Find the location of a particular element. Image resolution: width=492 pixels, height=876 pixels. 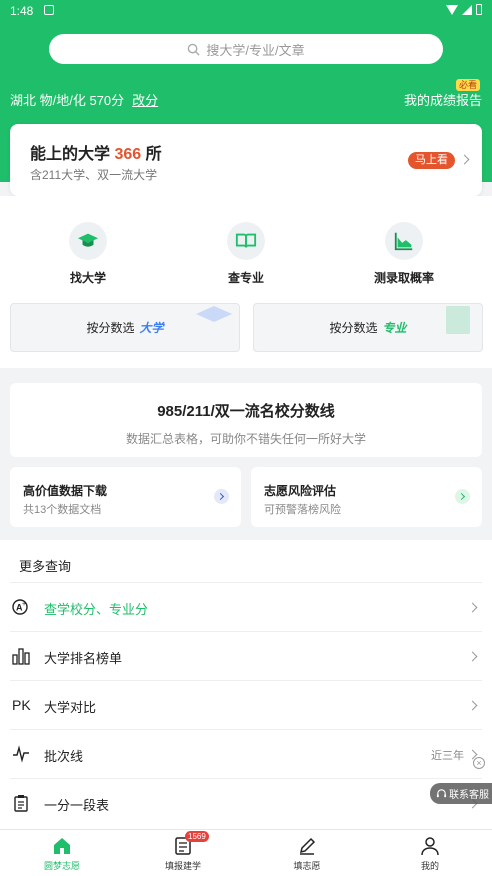

headset-icon is located at coordinates (441, 793).